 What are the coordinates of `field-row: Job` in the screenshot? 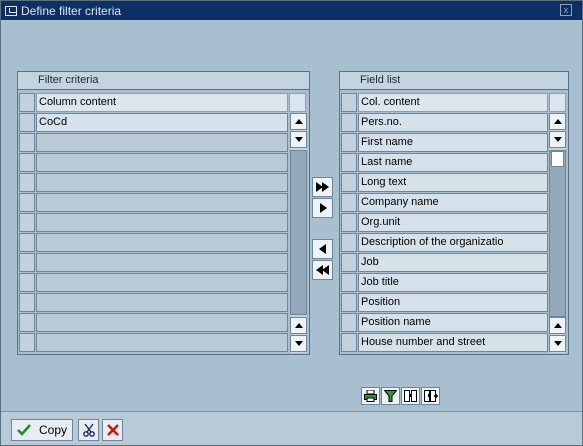 It's located at (444, 263).